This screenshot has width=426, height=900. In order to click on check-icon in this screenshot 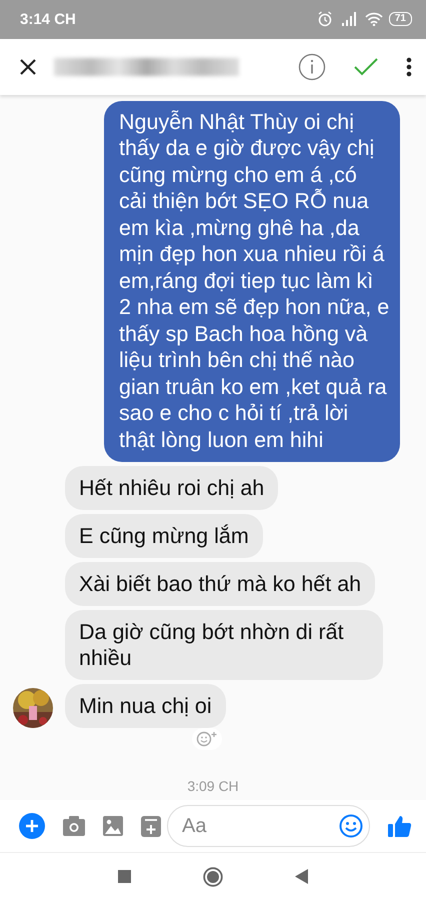, I will do `click(366, 67)`.